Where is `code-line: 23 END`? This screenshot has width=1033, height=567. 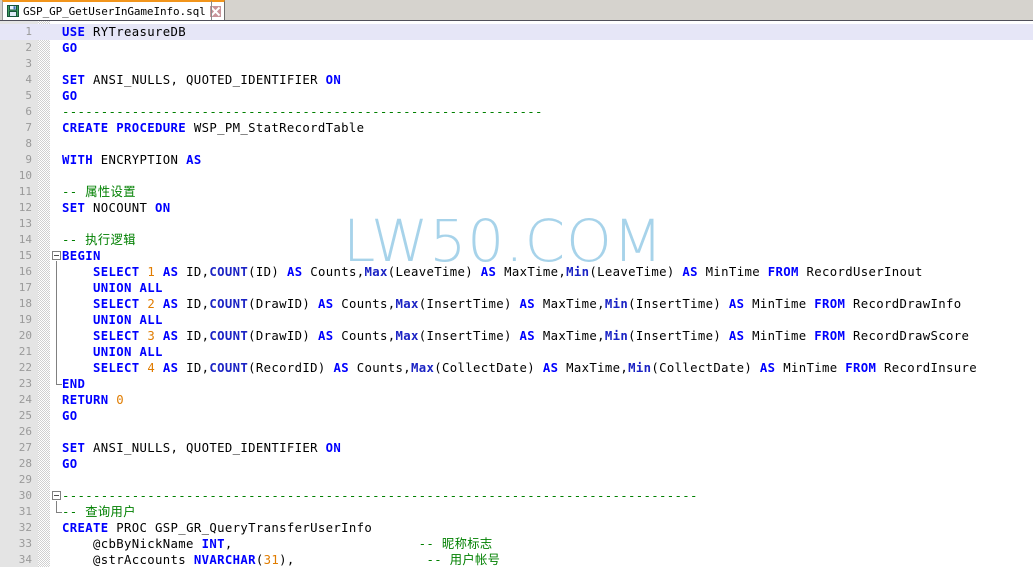 code-line: 23 END is located at coordinates (516, 384).